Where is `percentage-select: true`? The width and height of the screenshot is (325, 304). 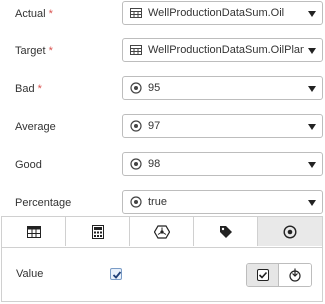
percentage-select: true is located at coordinates (222, 202).